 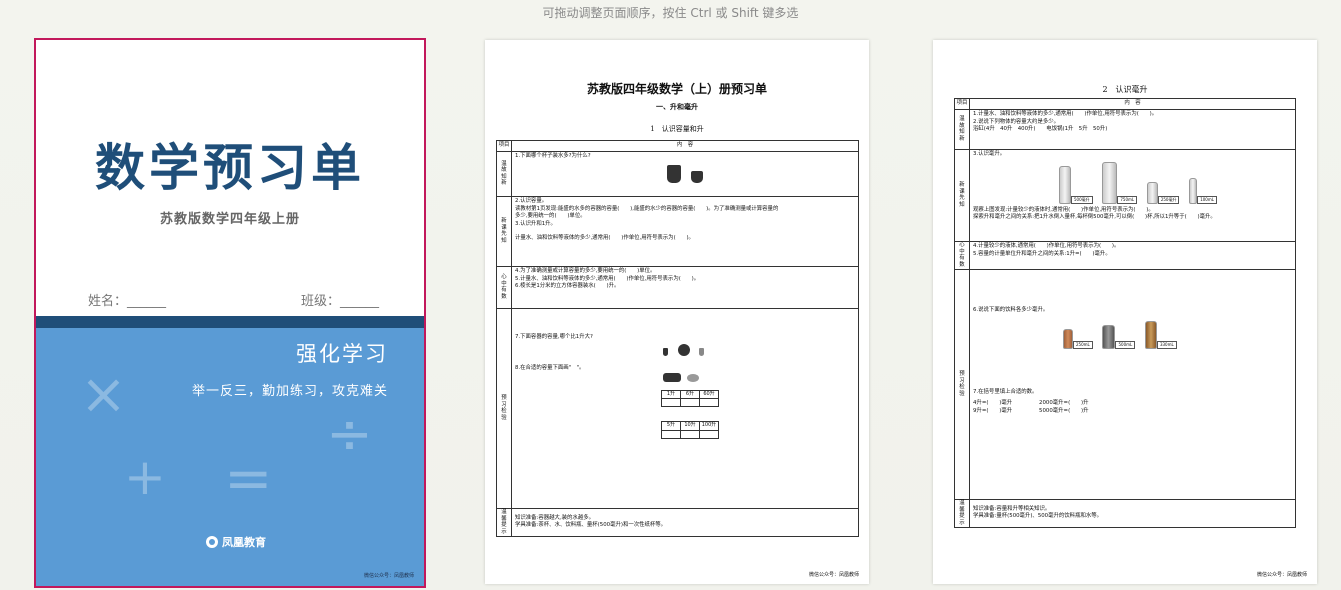 What do you see at coordinates (230, 322) in the screenshot?
I see `cover-divider-band` at bounding box center [230, 322].